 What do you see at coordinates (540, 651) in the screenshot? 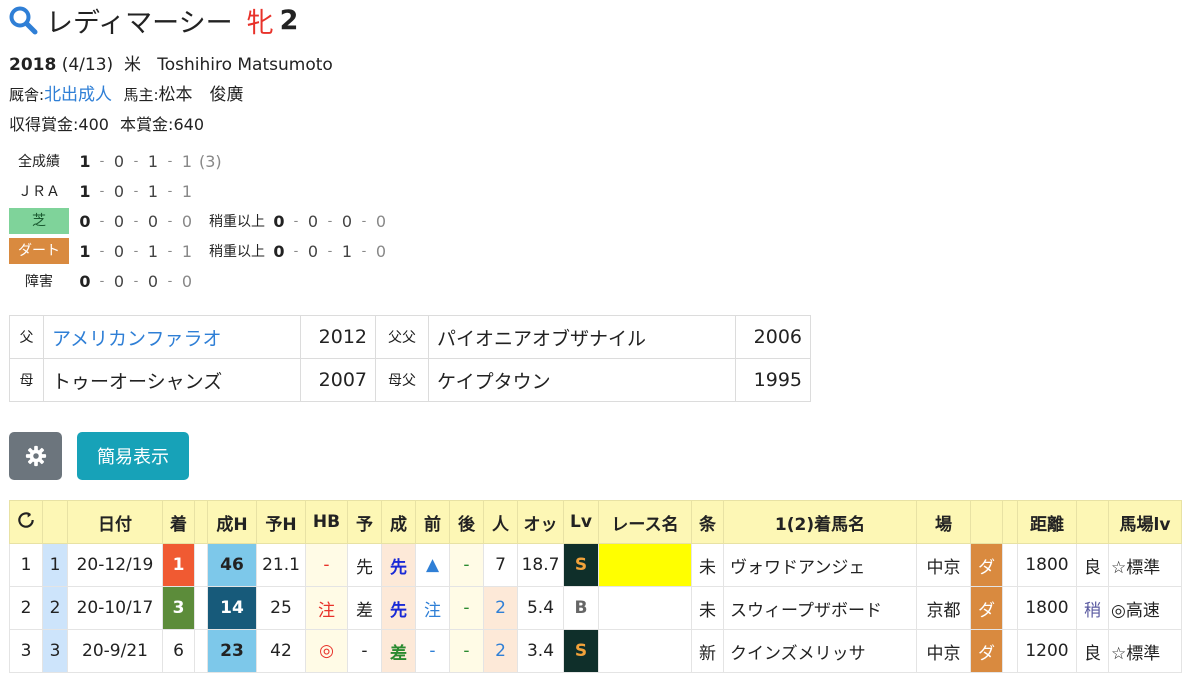
I see `table-cell: 3.4` at bounding box center [540, 651].